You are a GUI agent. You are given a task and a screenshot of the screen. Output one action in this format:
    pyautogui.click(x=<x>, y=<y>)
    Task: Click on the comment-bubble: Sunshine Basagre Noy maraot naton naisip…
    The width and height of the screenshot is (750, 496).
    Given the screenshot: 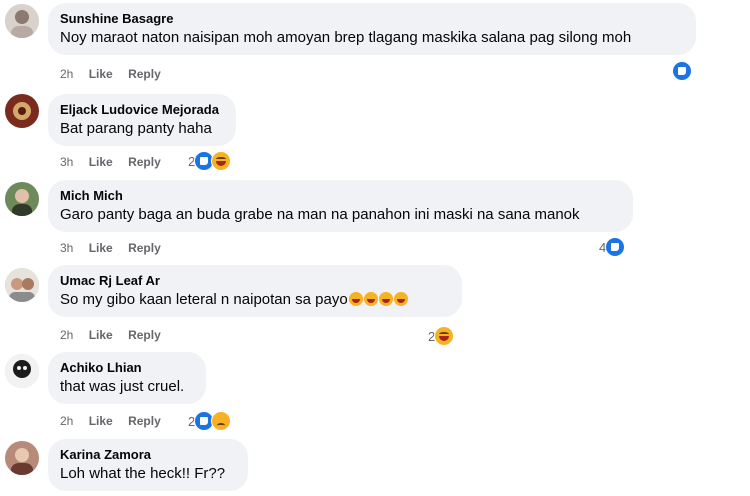 What is the action you would take?
    pyautogui.click(x=372, y=29)
    